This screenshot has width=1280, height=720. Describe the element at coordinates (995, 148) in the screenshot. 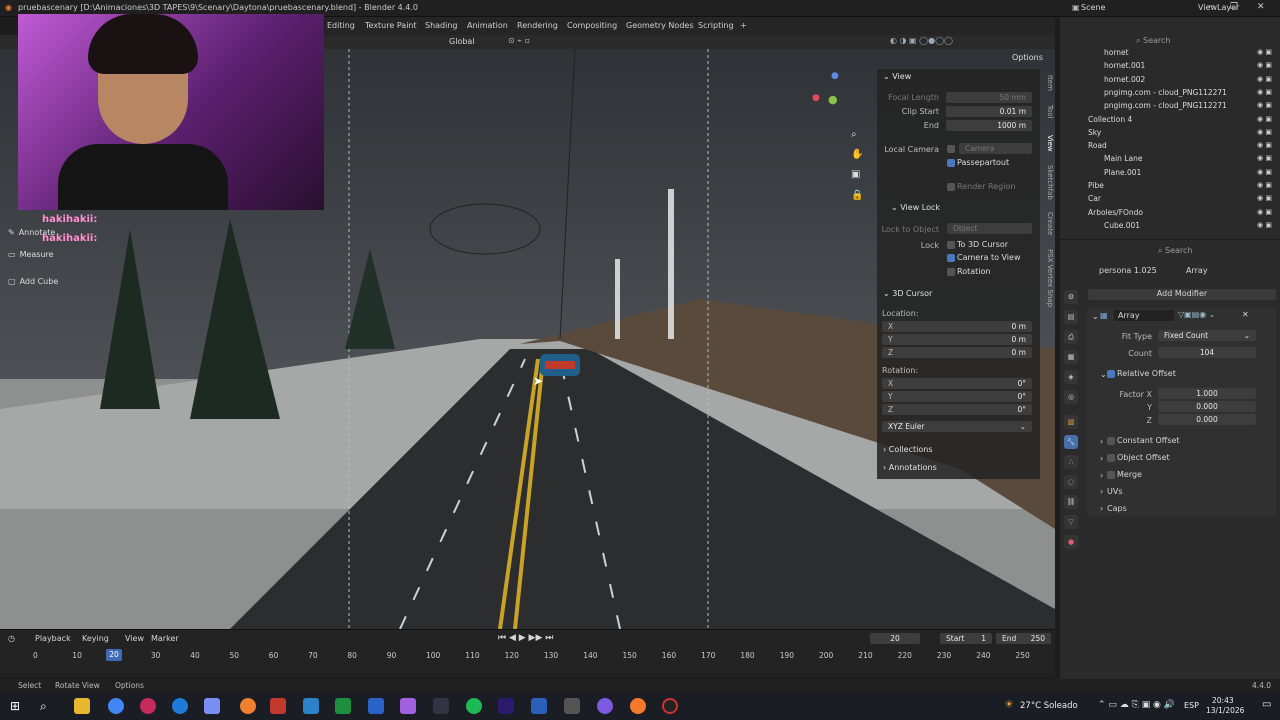

I see `camera-field: Camera` at that location.